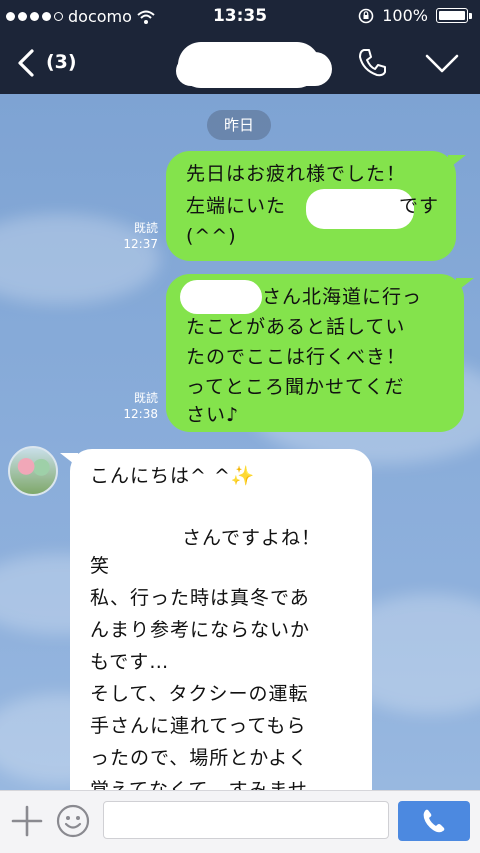 This screenshot has width=480, height=853. What do you see at coordinates (405, 15) in the screenshot?
I see `battery-percent: 100%` at bounding box center [405, 15].